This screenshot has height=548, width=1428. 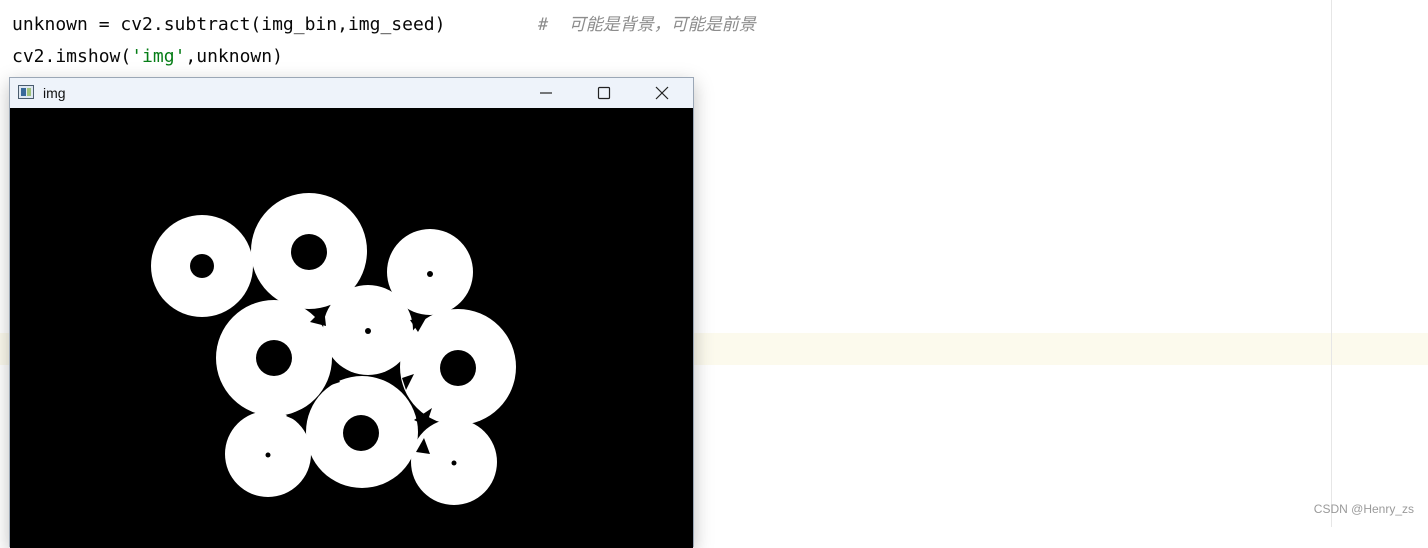 What do you see at coordinates (234, 56) in the screenshot?
I see `code-text: ,unknown)` at bounding box center [234, 56].